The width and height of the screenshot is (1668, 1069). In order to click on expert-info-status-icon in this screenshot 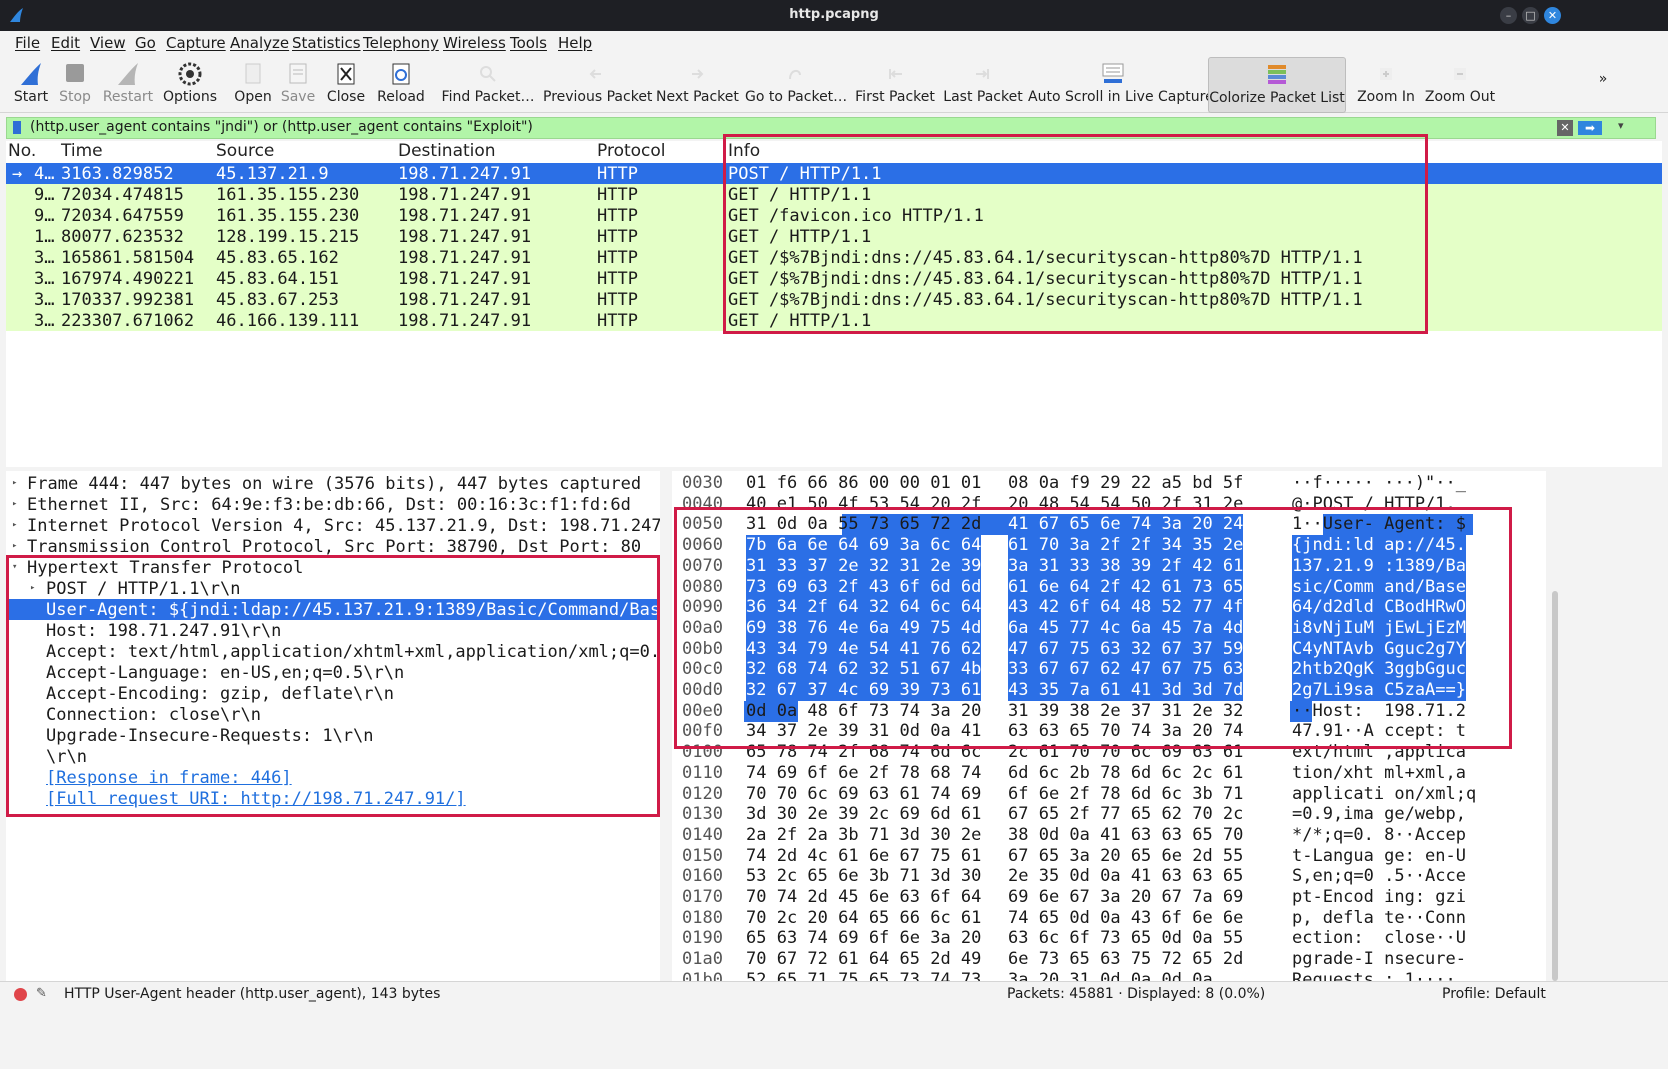, I will do `click(20, 994)`.